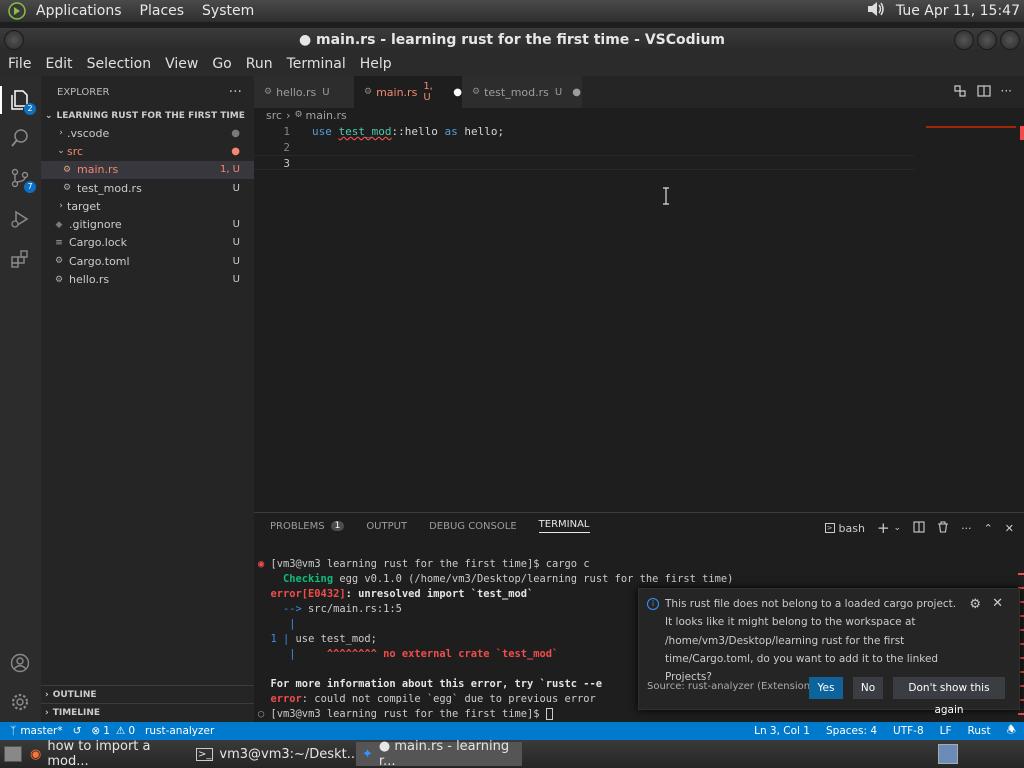 The image size is (1024, 768). Describe the element at coordinates (564, 526) in the screenshot. I see `tab-terminal: TERMINAL` at that location.